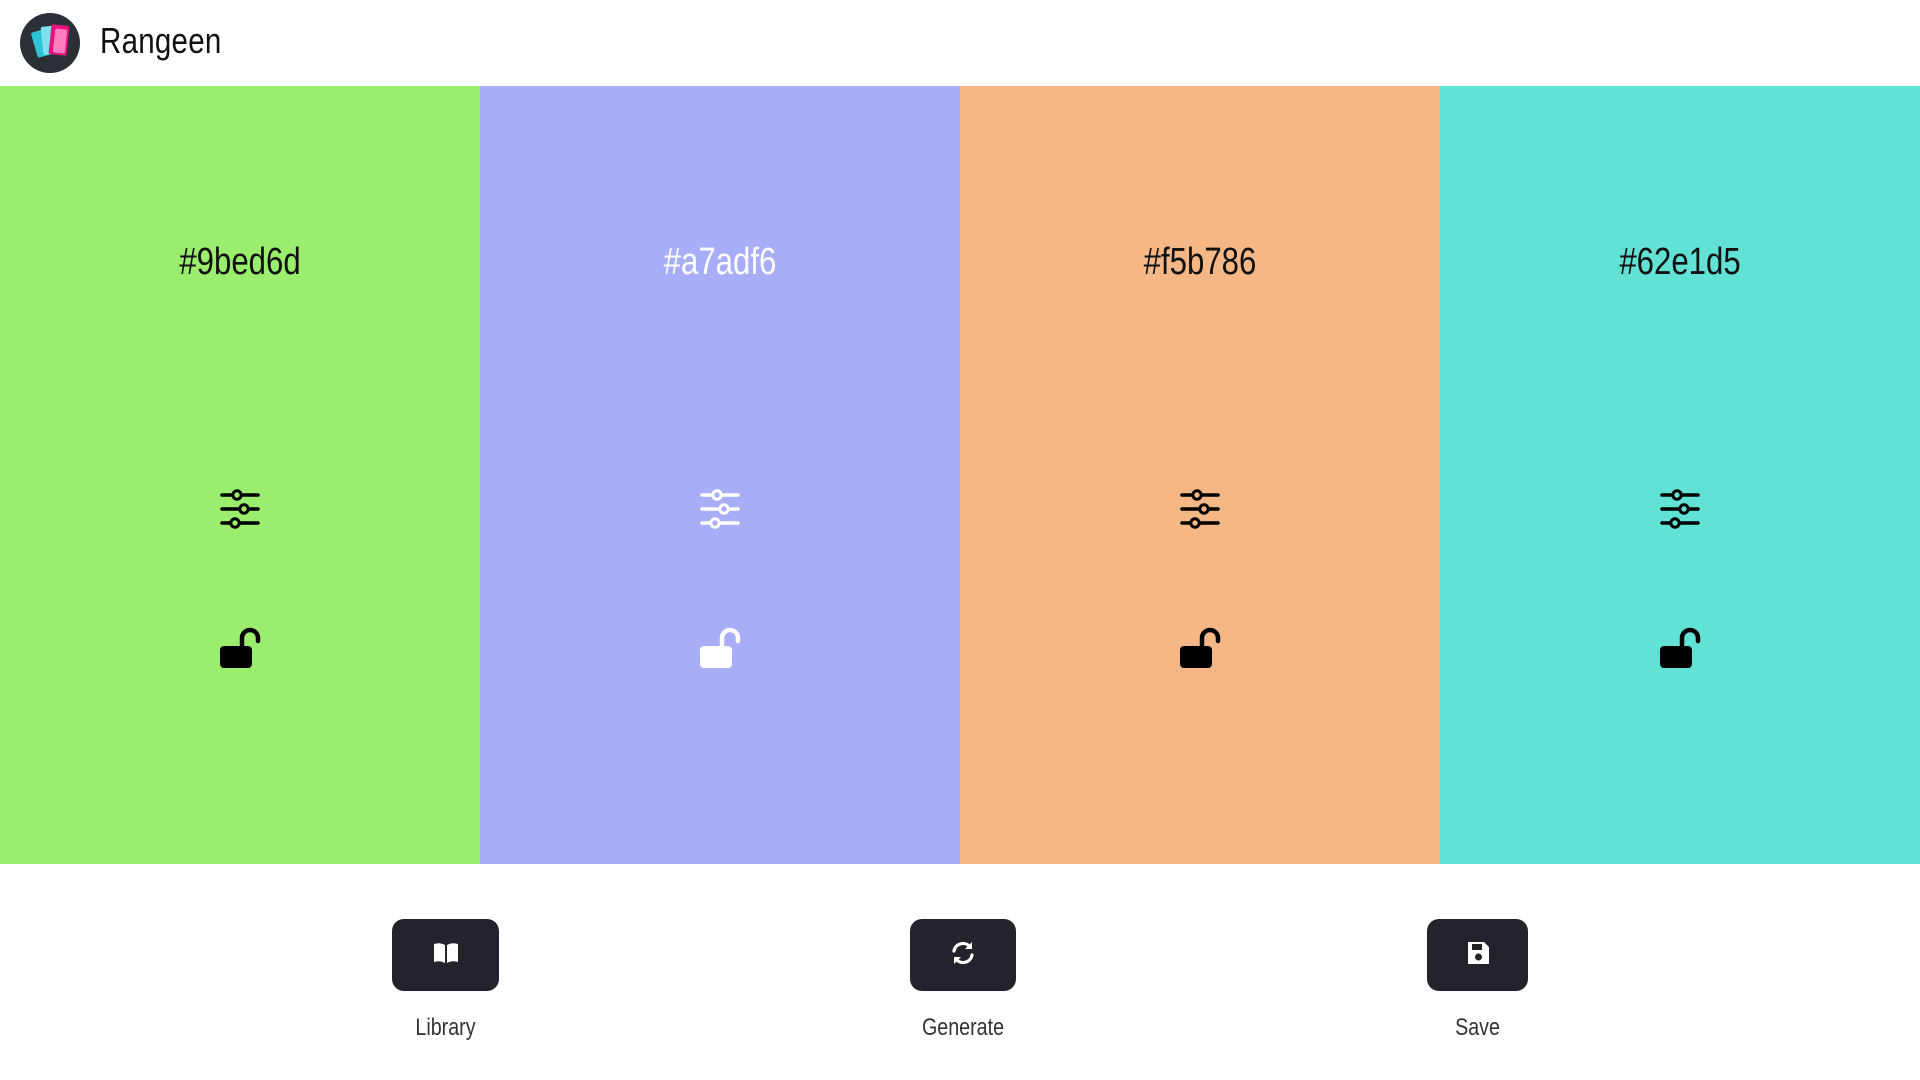 The width and height of the screenshot is (1920, 1080). What do you see at coordinates (1477, 1027) in the screenshot?
I see `save-label: Save` at bounding box center [1477, 1027].